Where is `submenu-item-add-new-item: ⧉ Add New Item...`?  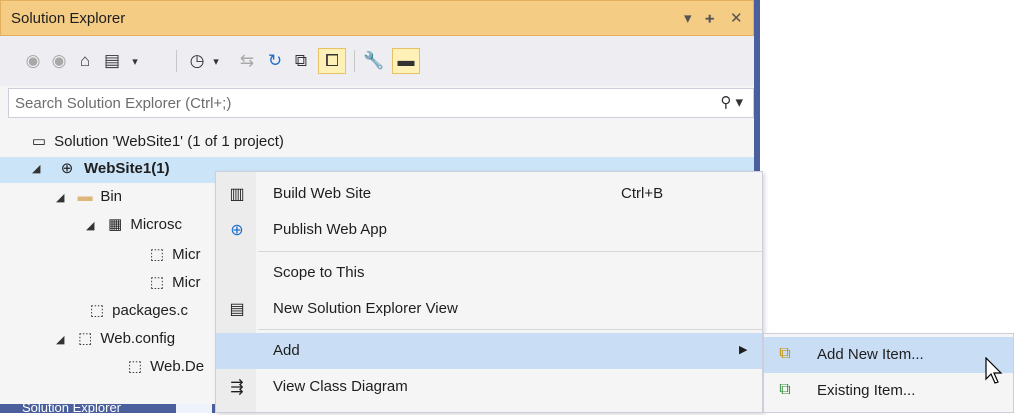
submenu-item-add-new-item: ⧉ Add New Item... is located at coordinates (888, 355).